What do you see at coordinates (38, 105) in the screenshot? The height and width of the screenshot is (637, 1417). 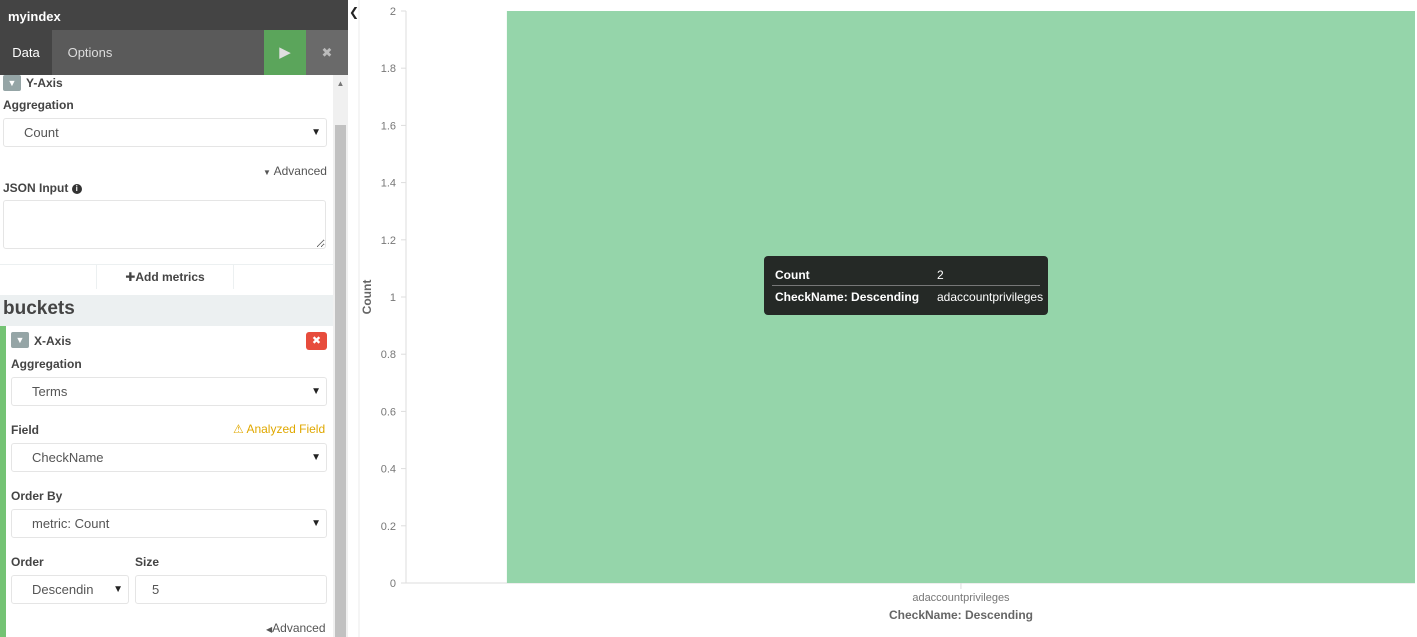 I see `aggregation-label: Aggregation` at bounding box center [38, 105].